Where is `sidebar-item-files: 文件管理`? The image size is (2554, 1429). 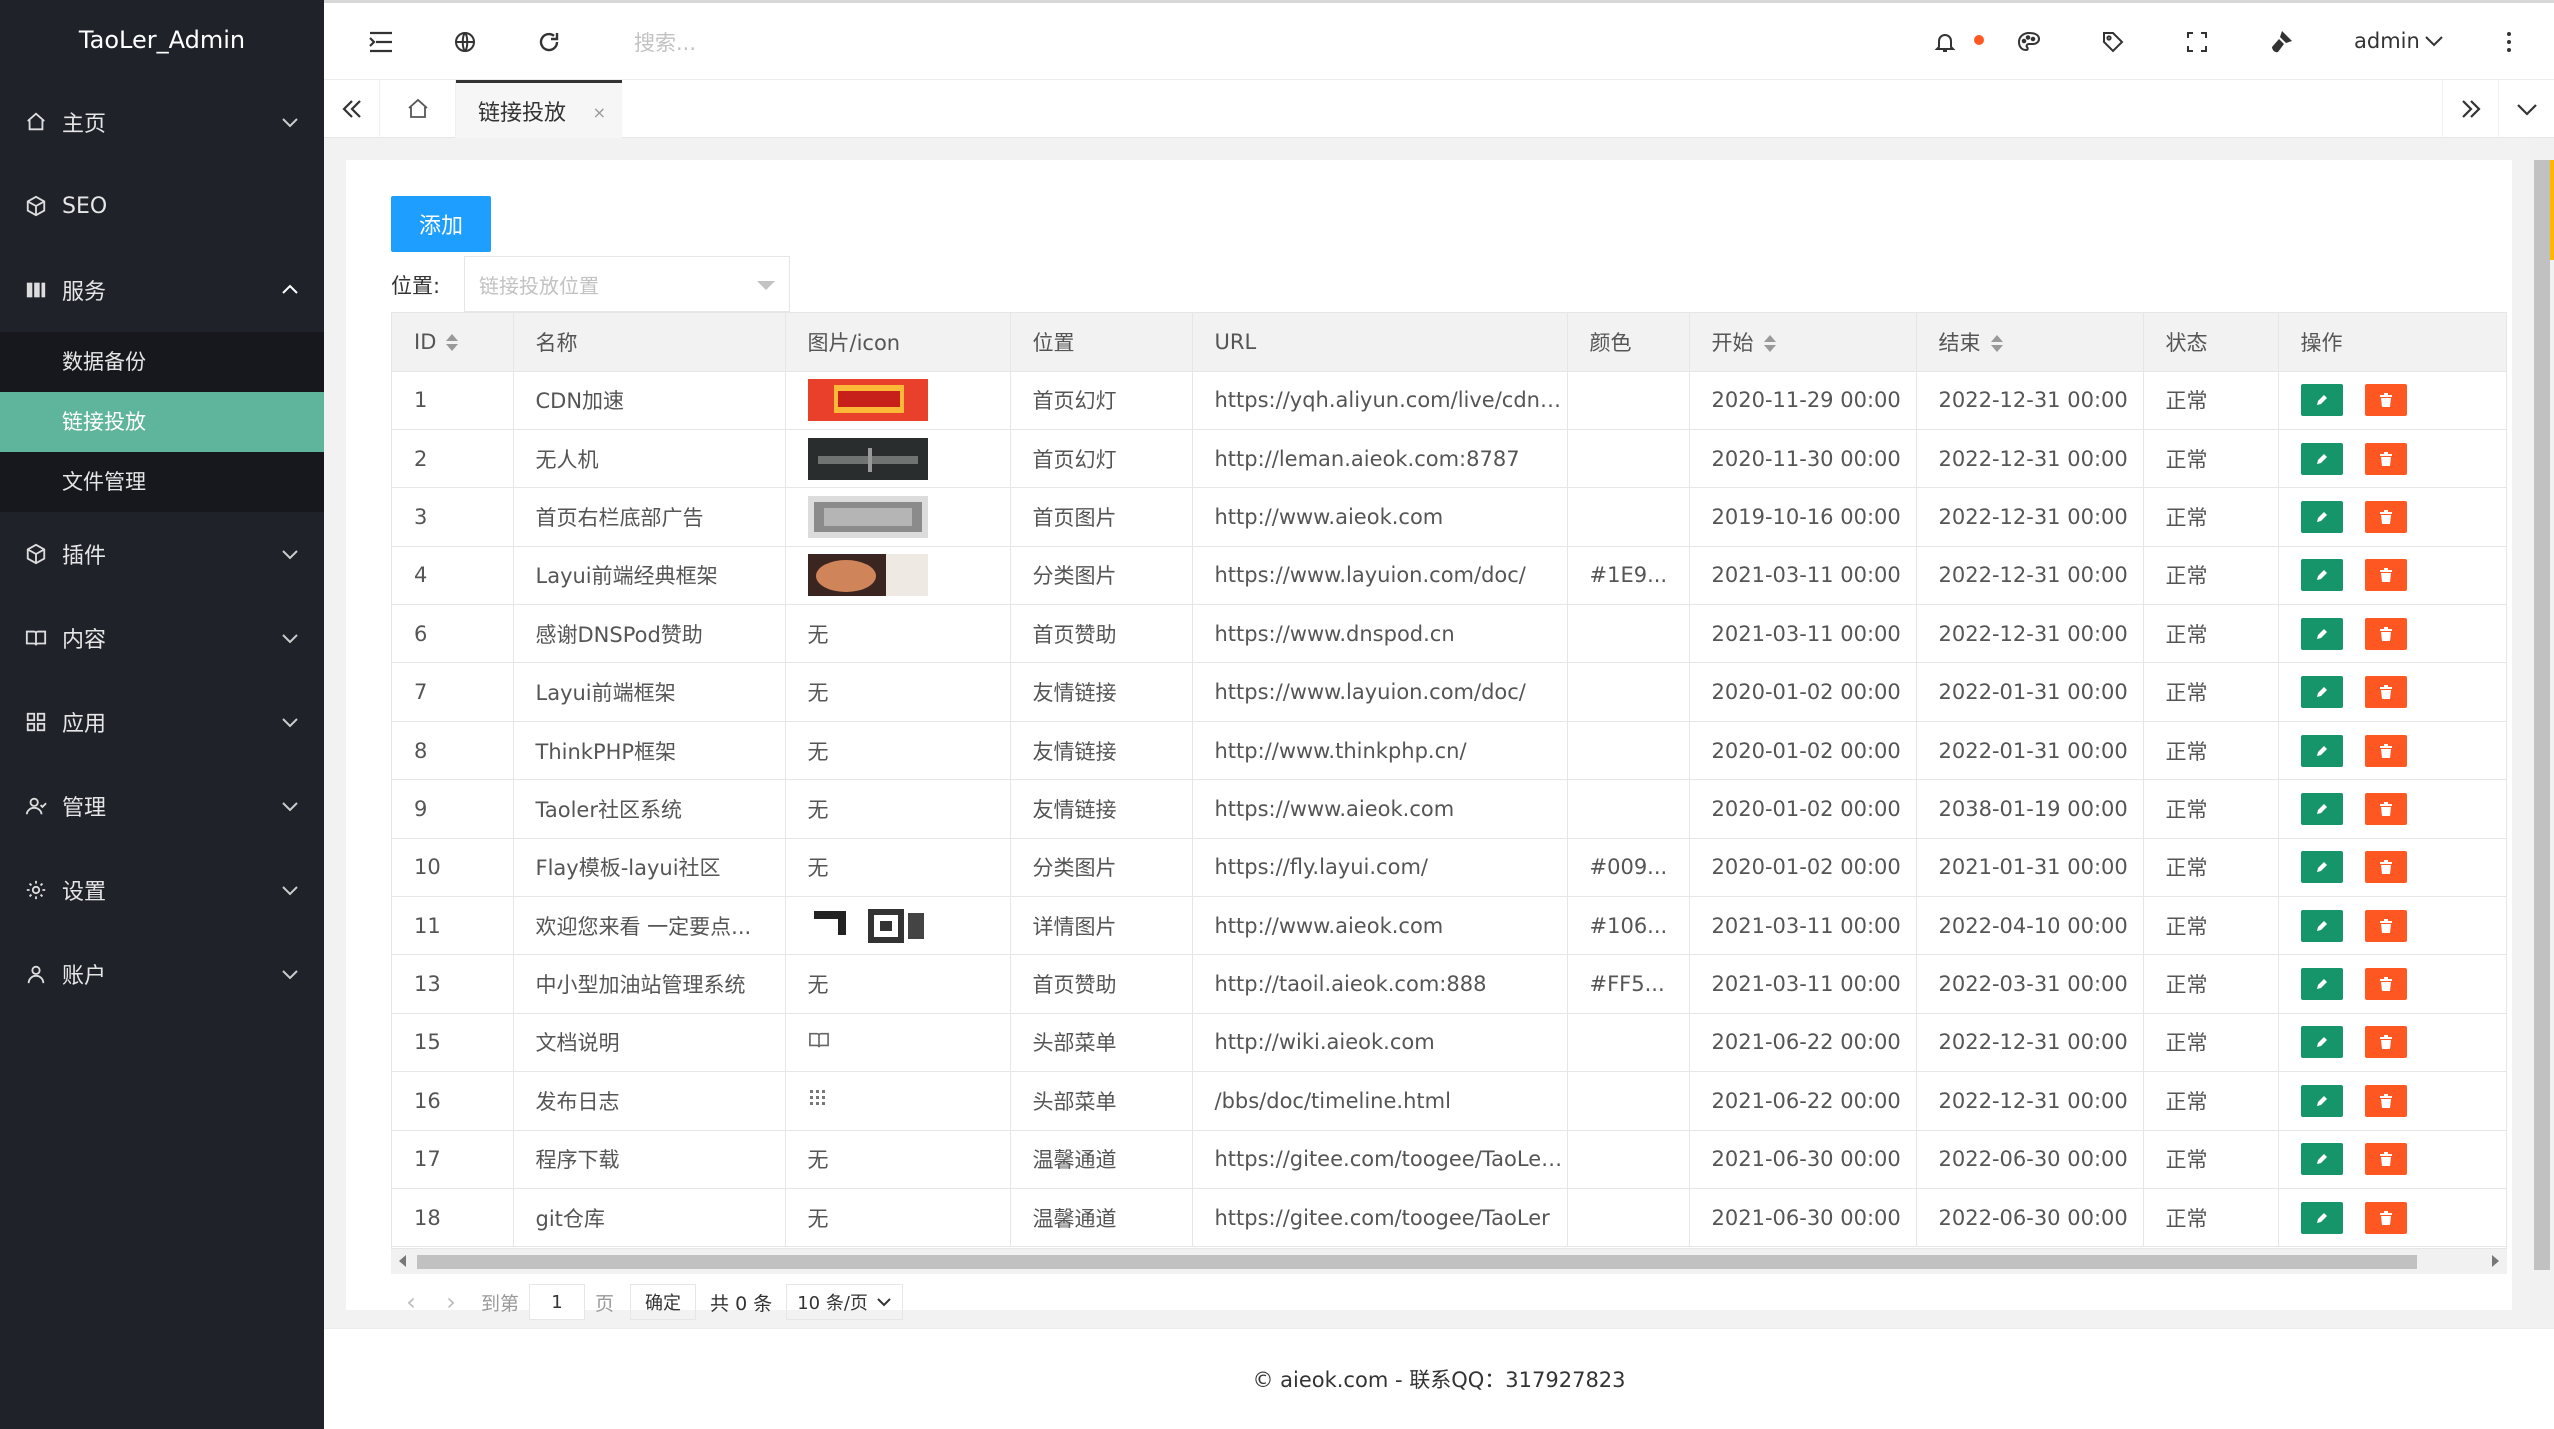 sidebar-item-files: 文件管理 is located at coordinates (162, 482).